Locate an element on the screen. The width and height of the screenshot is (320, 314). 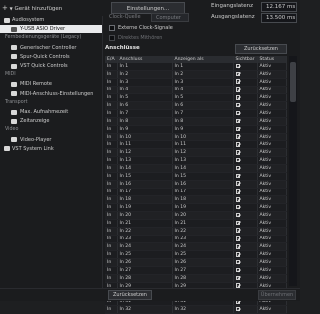
cell-display-as: In 5 is located at coordinates (203, 98).